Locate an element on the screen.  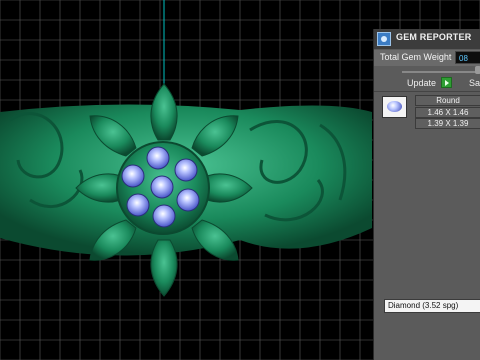
round-gem-icon is located at coordinates (394, 106).